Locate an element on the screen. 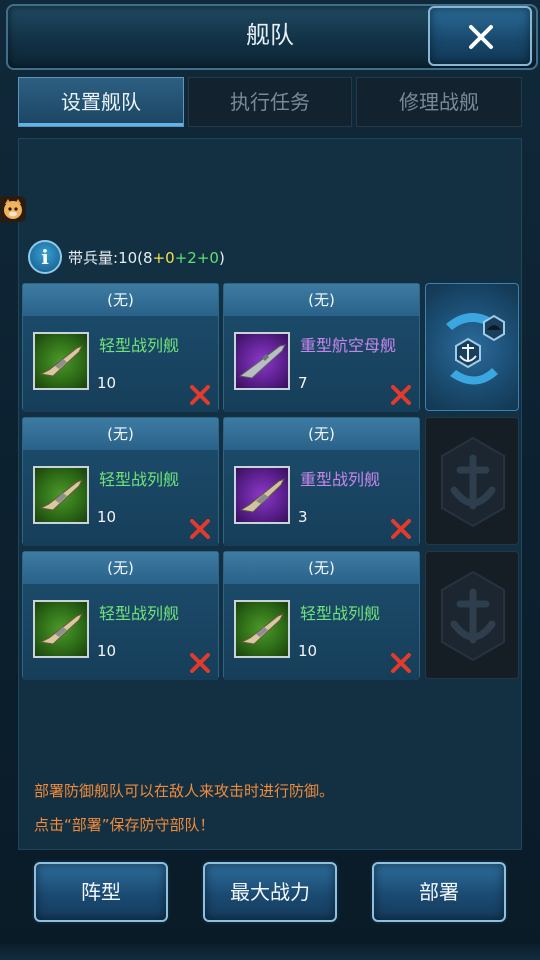  tip-line-2: 点击“部署”保存防守部队！ is located at coordinates (124, 825).